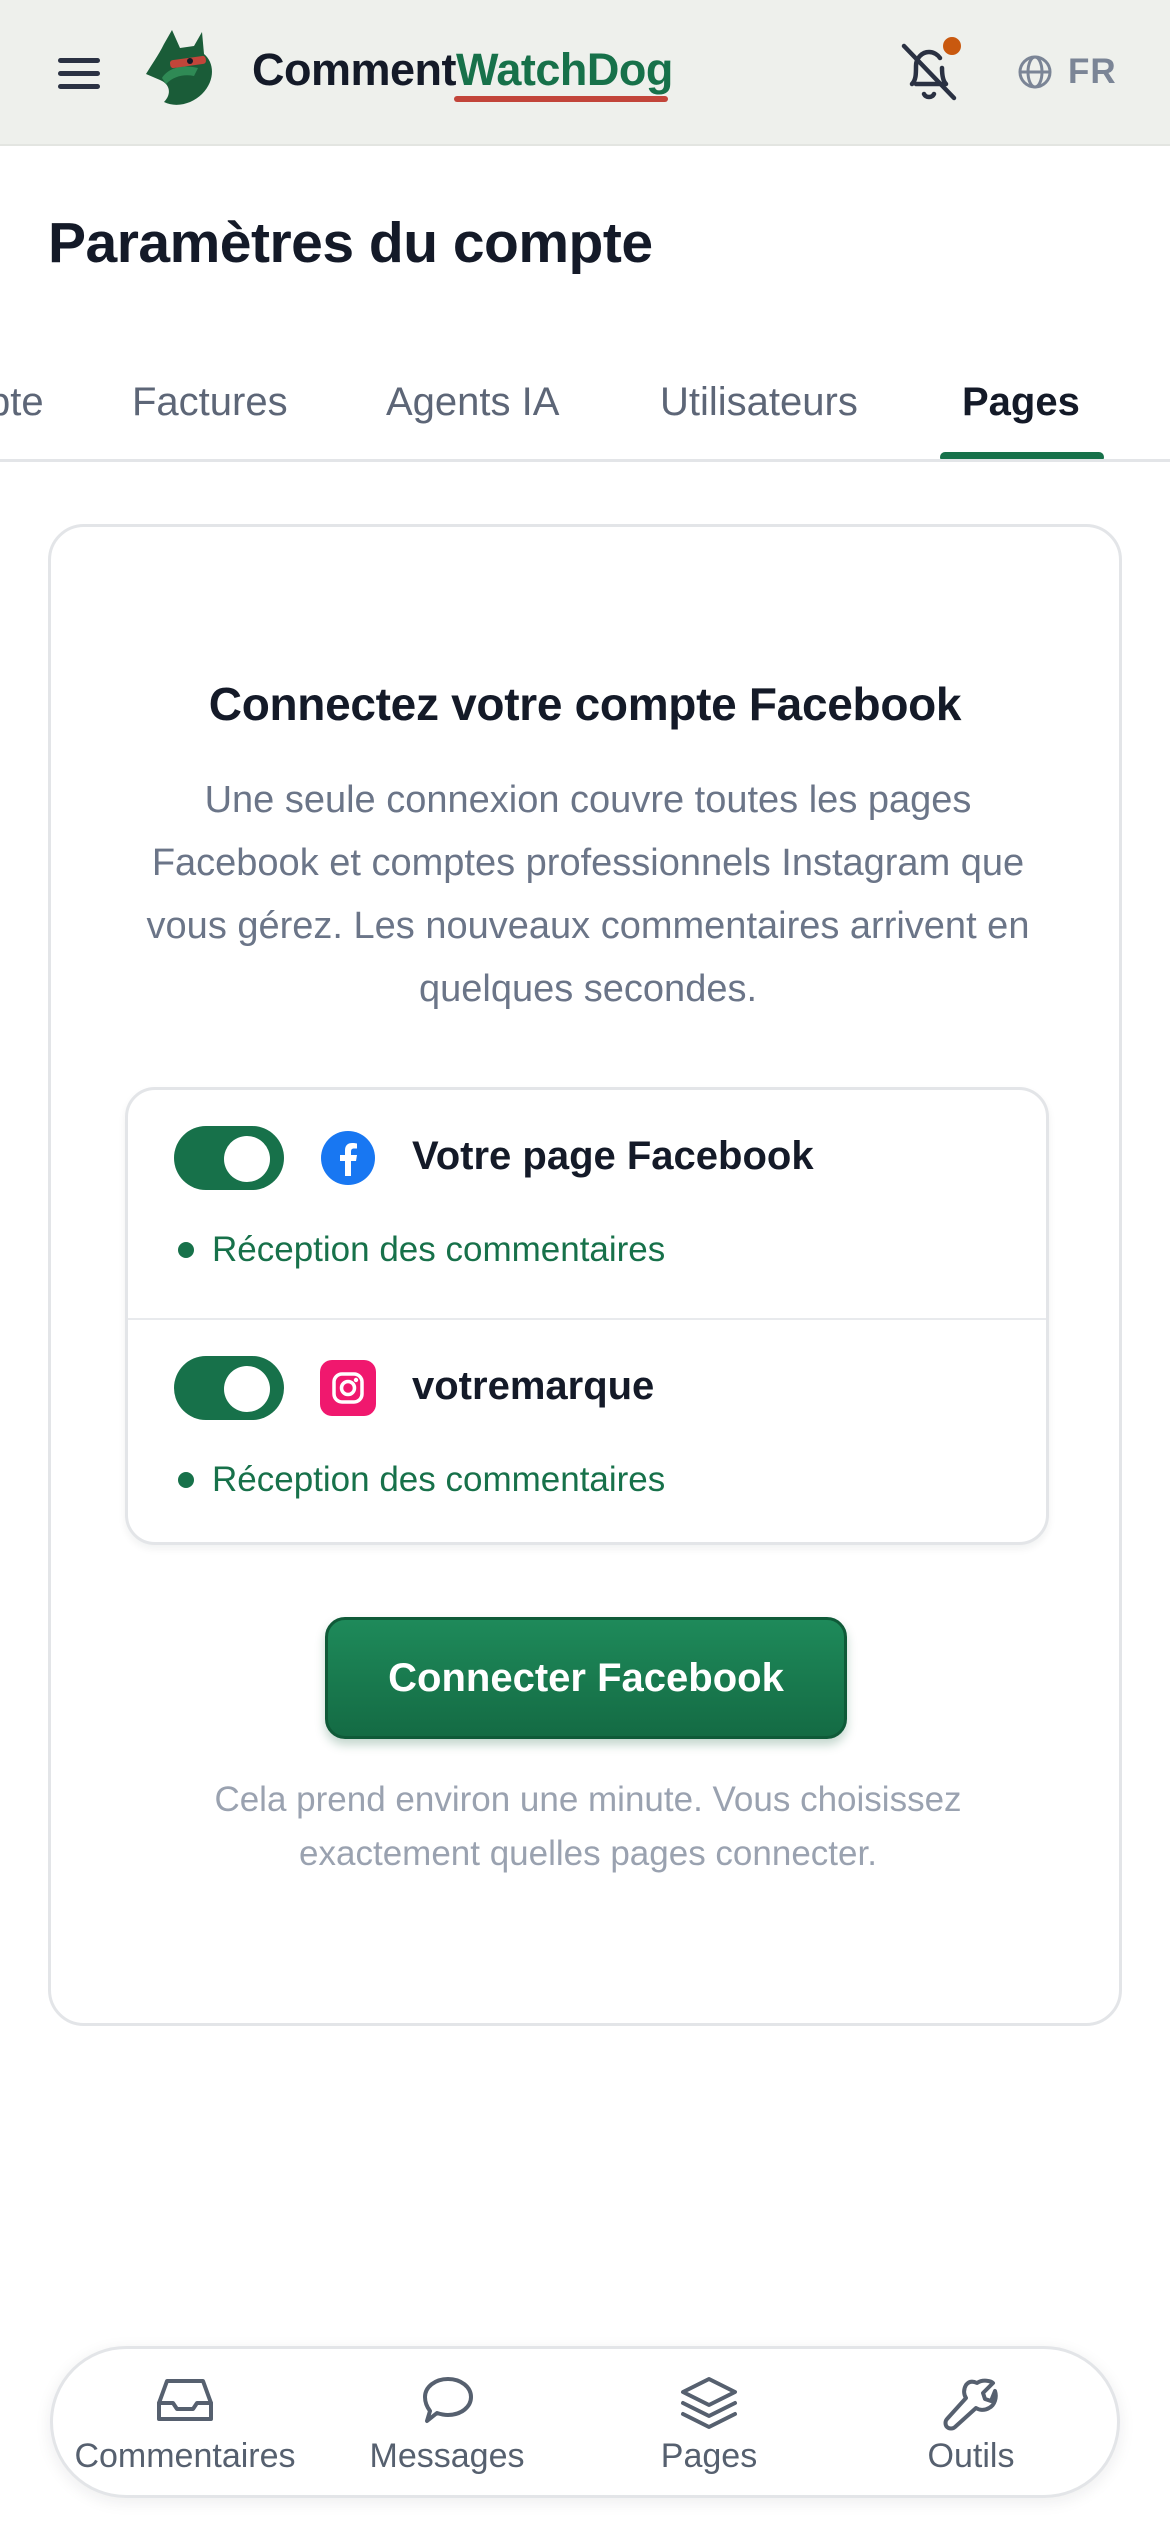  Describe the element at coordinates (229, 1158) in the screenshot. I see `facebook-page-toggle` at that location.